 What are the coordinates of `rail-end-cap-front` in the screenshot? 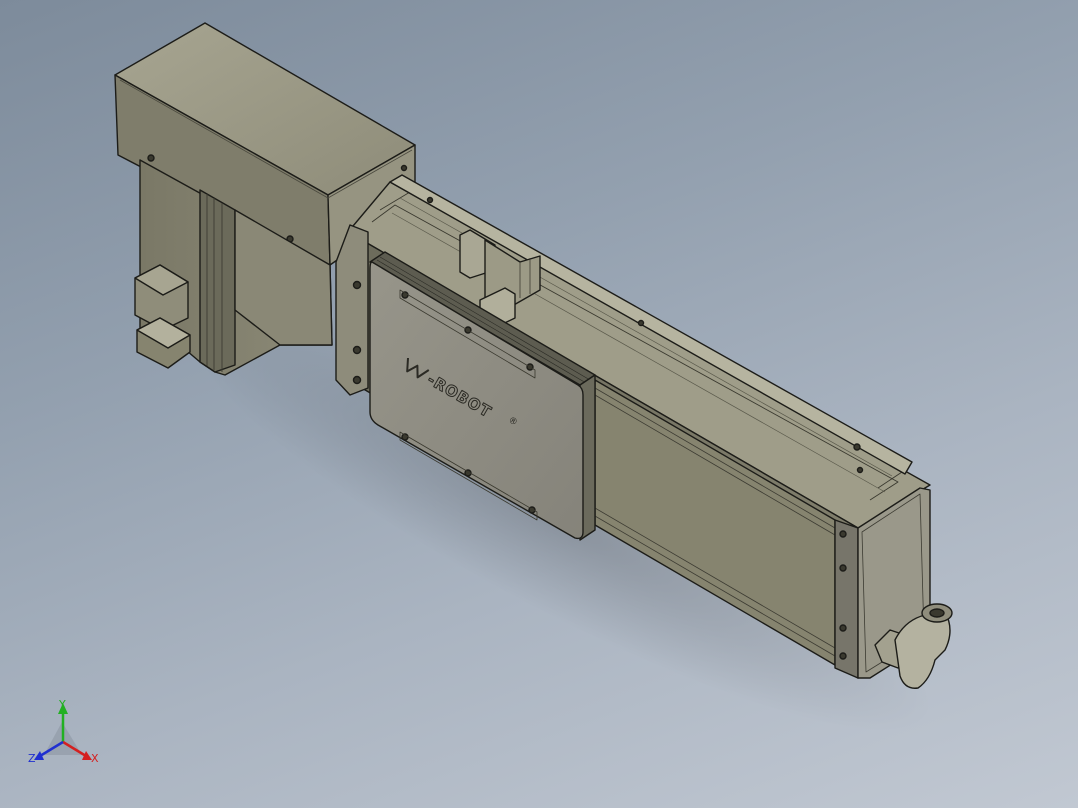 It's located at (846, 599).